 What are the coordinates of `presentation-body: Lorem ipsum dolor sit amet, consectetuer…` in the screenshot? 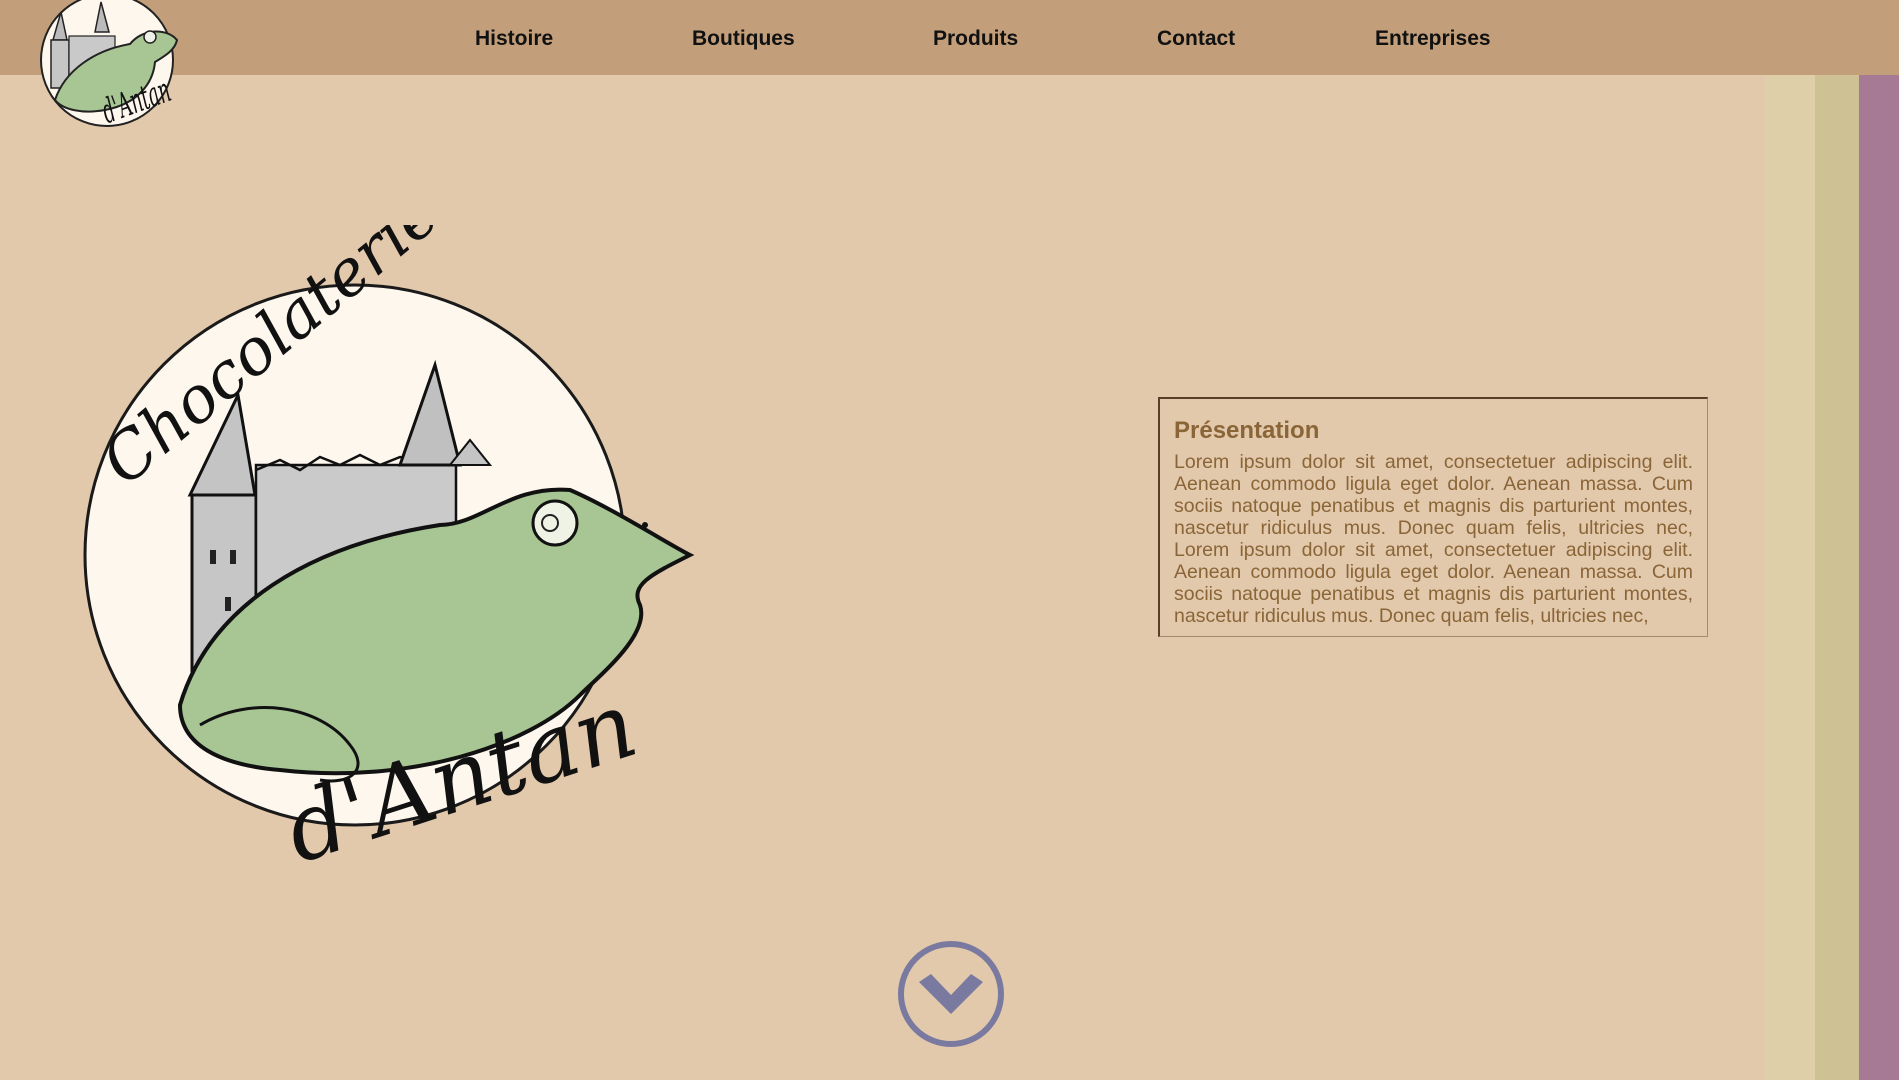 It's located at (1433, 539).